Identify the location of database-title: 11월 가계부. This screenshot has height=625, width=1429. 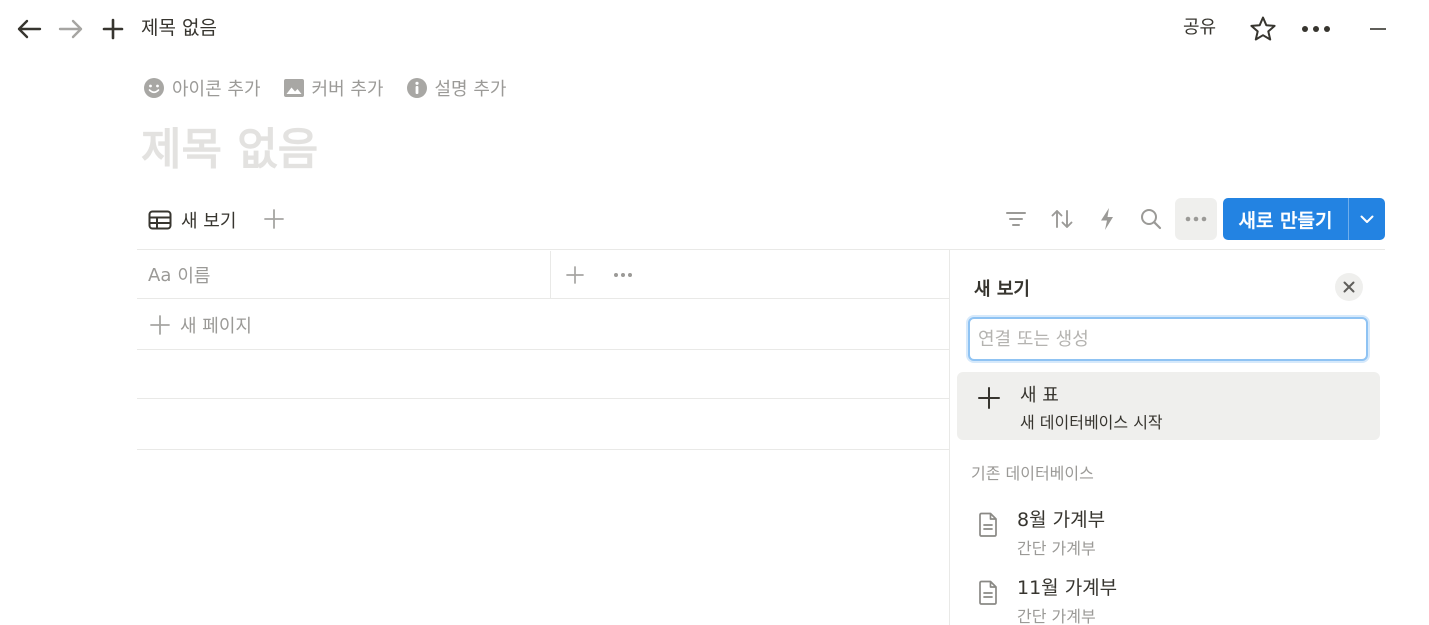
(1067, 588).